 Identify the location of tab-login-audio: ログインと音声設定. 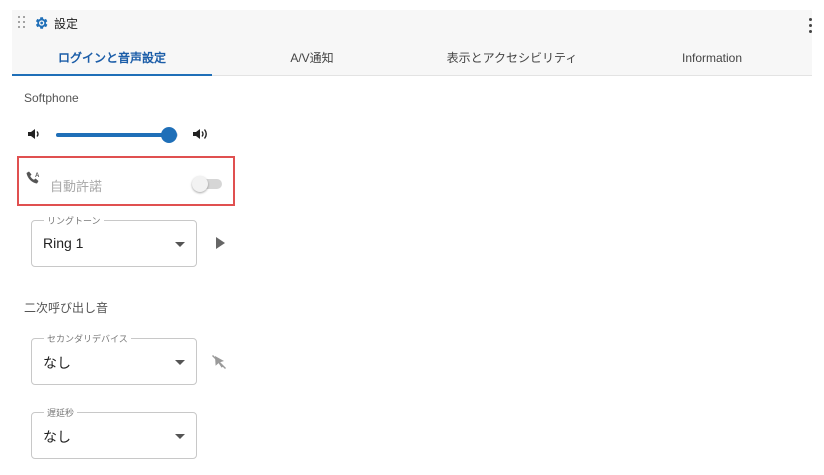
(112, 58).